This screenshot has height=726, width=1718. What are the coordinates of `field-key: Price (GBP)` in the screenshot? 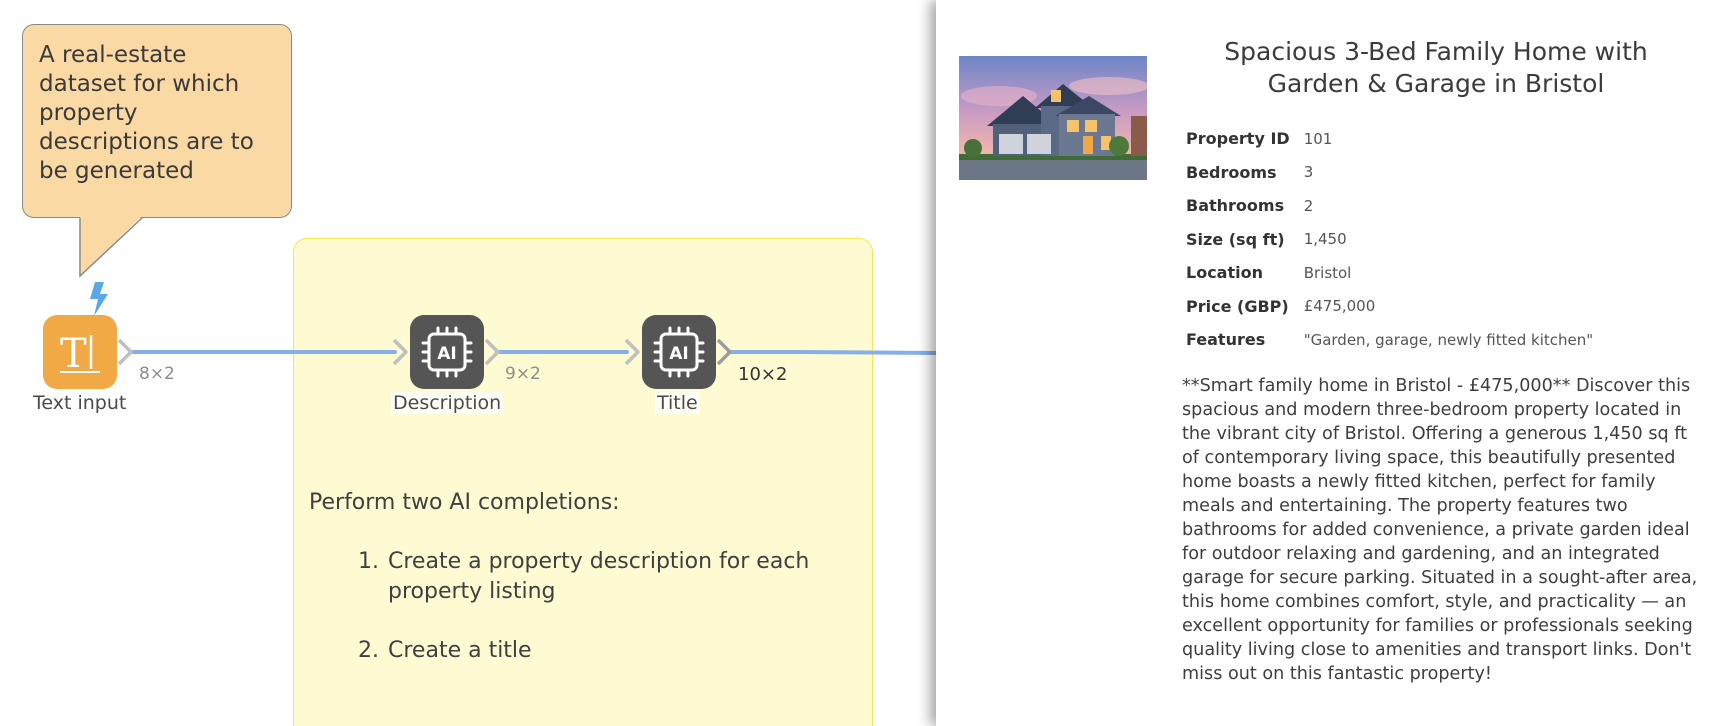 It's located at (1237, 306).